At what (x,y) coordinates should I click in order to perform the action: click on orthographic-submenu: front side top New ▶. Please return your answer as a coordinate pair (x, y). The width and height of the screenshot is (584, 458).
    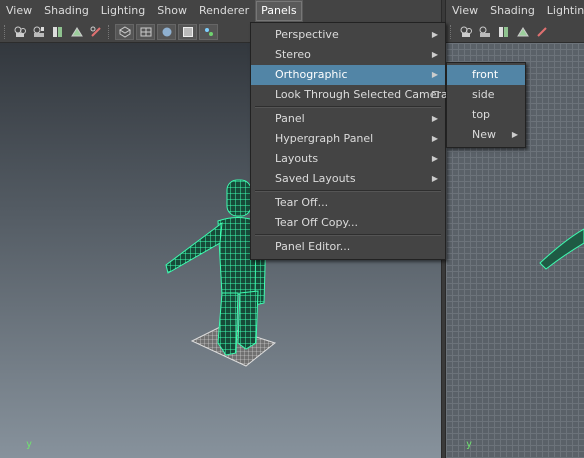
    Looking at the image, I should click on (486, 105).